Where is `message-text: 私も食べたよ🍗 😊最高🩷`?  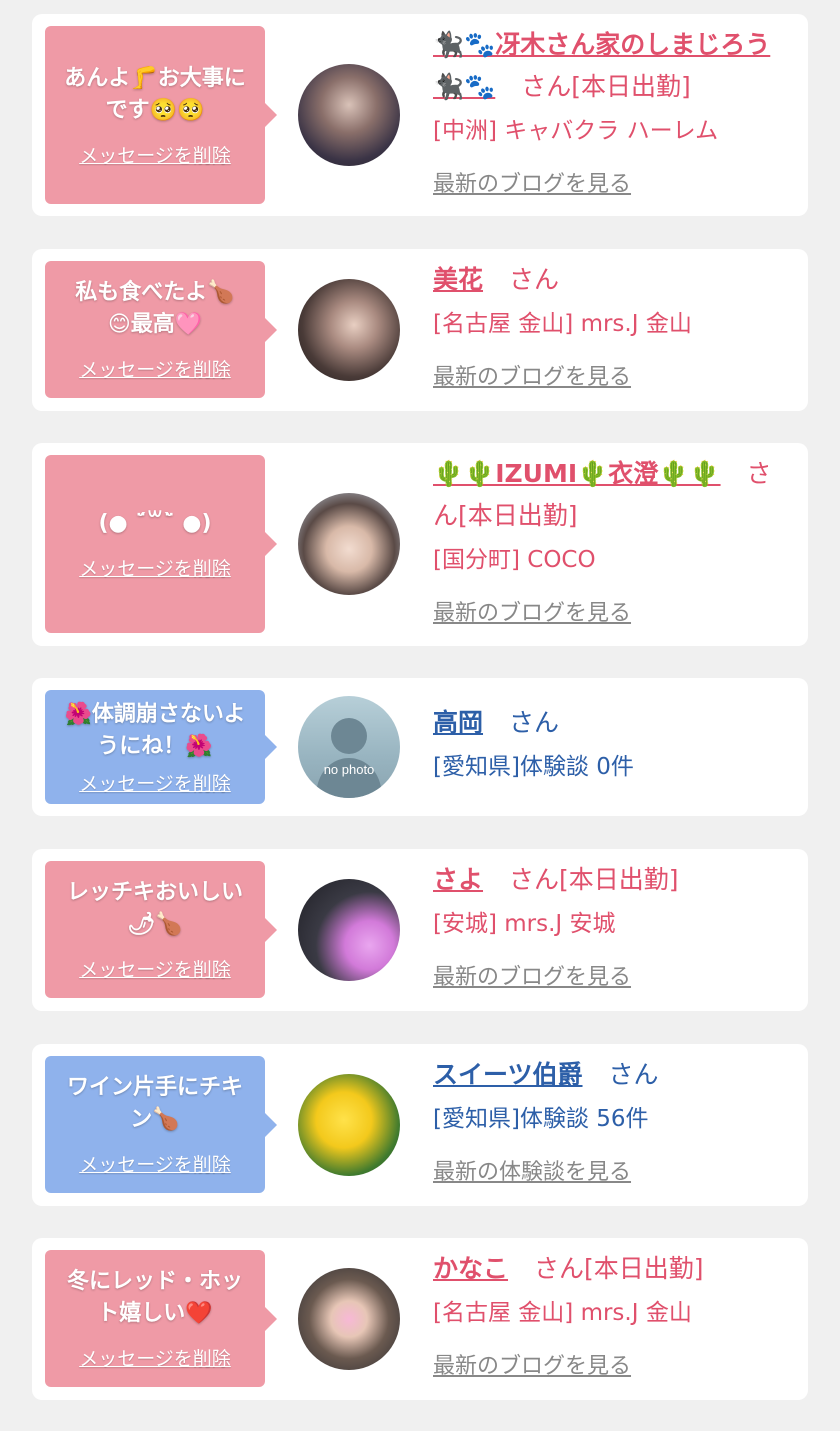 message-text: 私も食べたよ🍗 😊最高🩷 is located at coordinates (155, 308).